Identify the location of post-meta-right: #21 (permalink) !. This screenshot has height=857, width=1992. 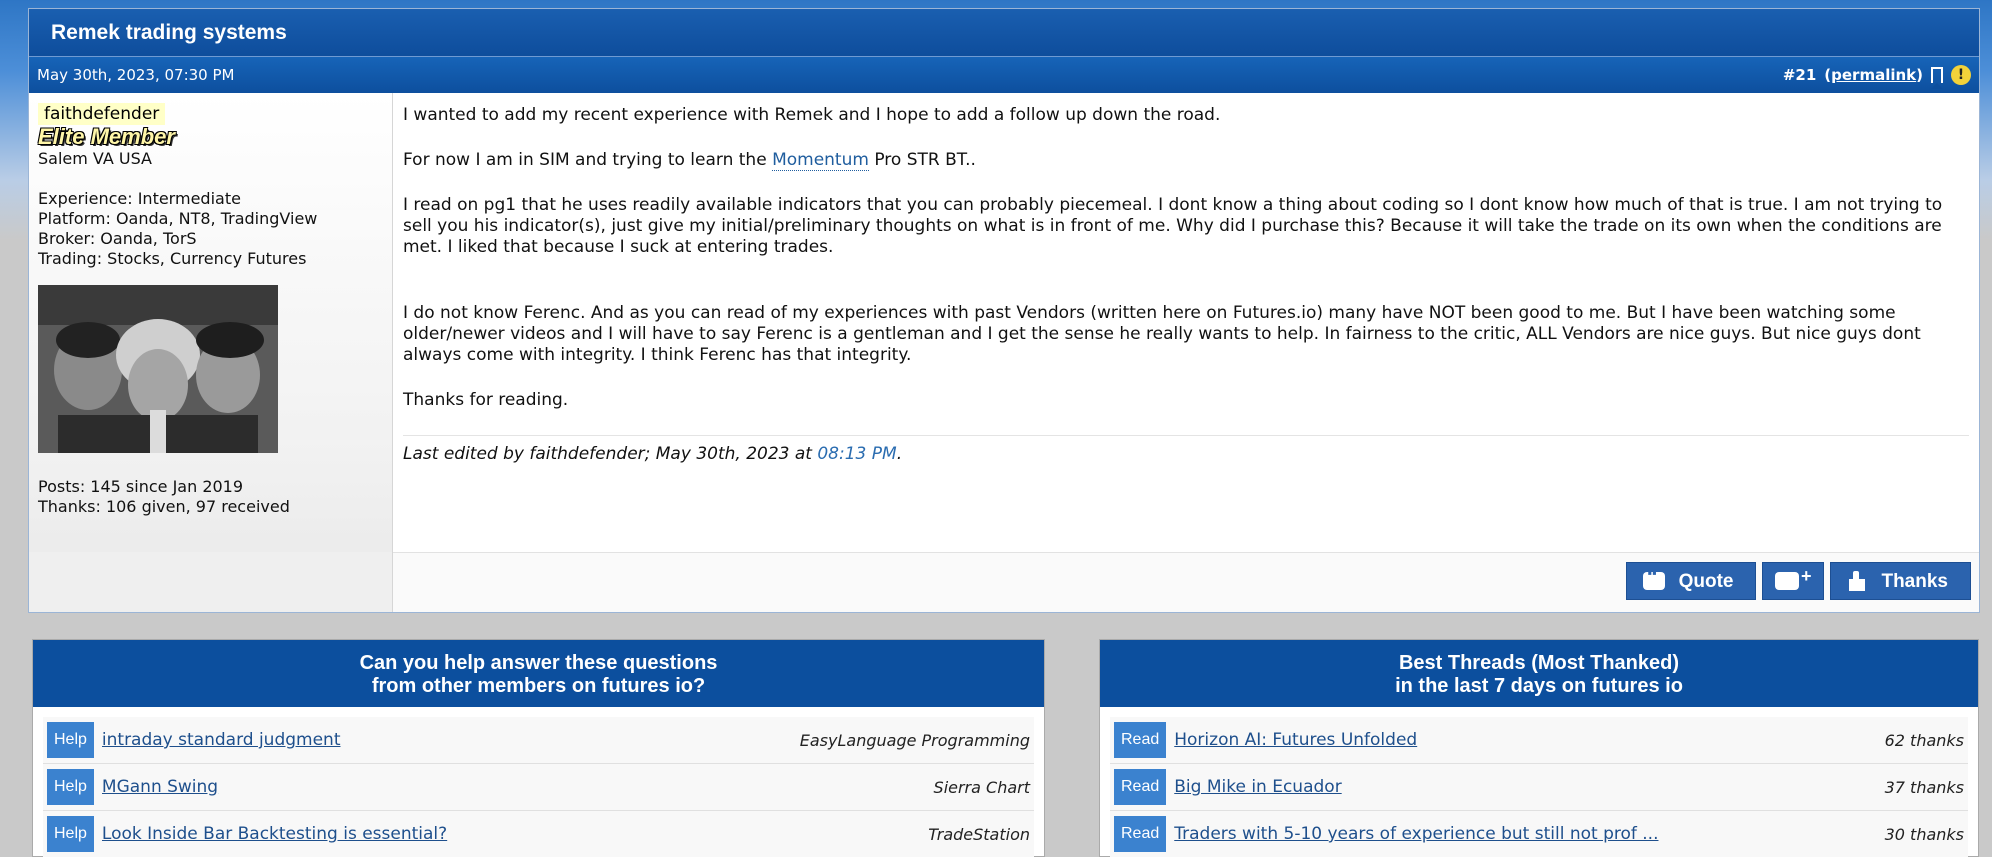
(1876, 77).